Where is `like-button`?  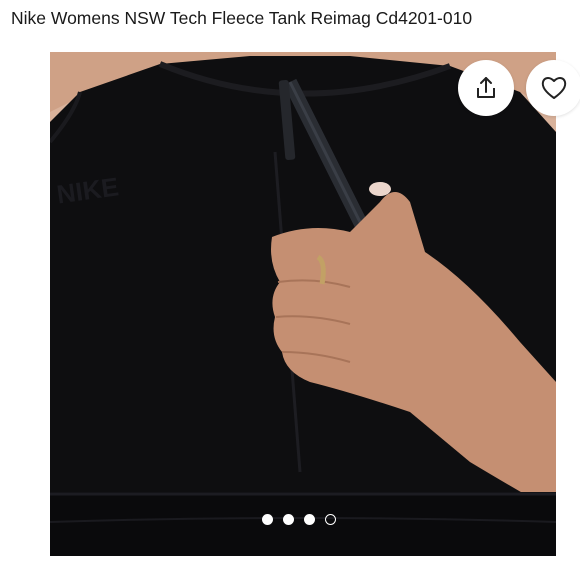 like-button is located at coordinates (553, 88).